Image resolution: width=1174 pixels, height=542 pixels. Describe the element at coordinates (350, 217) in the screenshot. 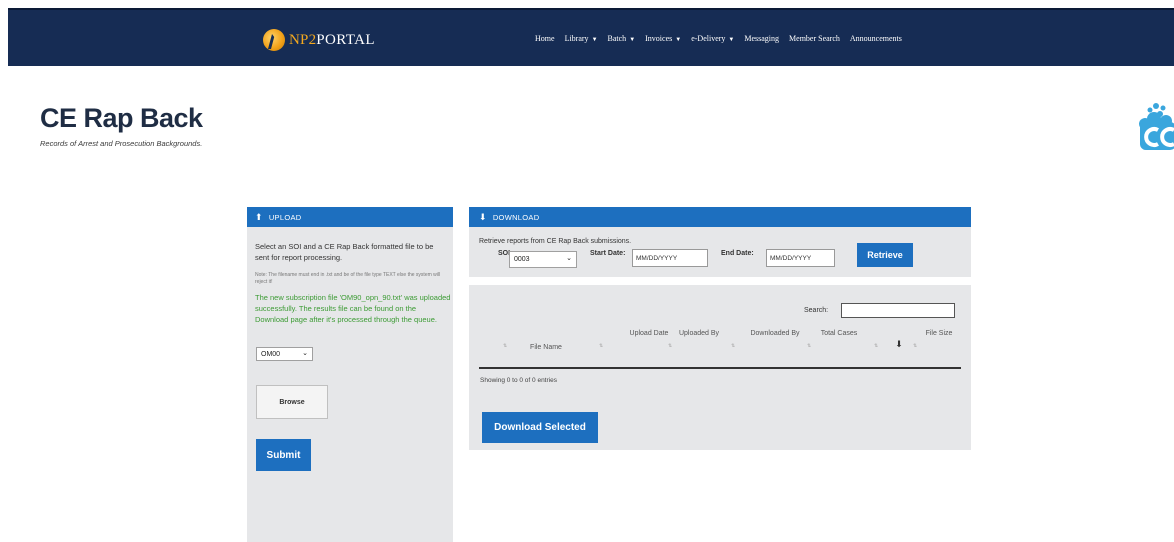

I see `upload-panel-header: ⬆ UPLOAD` at that location.